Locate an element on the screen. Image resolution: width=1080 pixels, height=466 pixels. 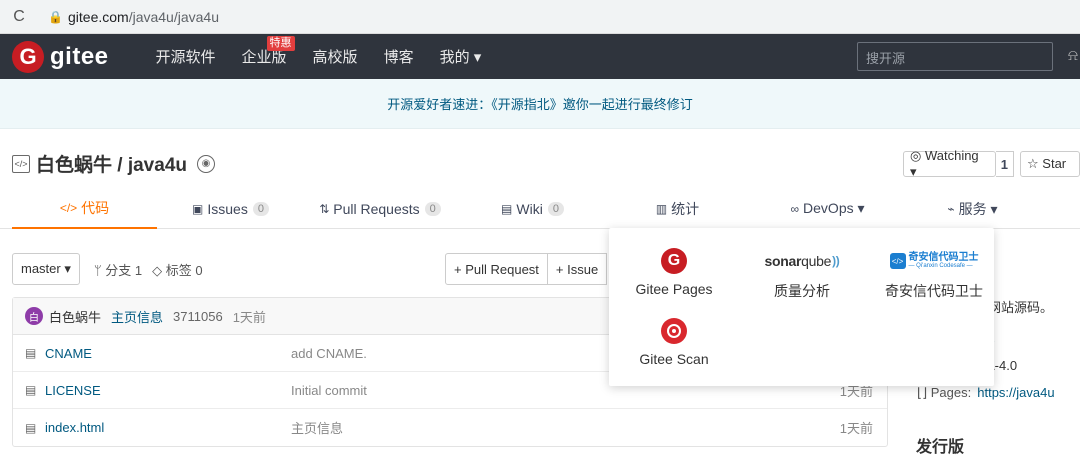
nav-mine: 我的 ▾ is located at coordinates (461, 56).